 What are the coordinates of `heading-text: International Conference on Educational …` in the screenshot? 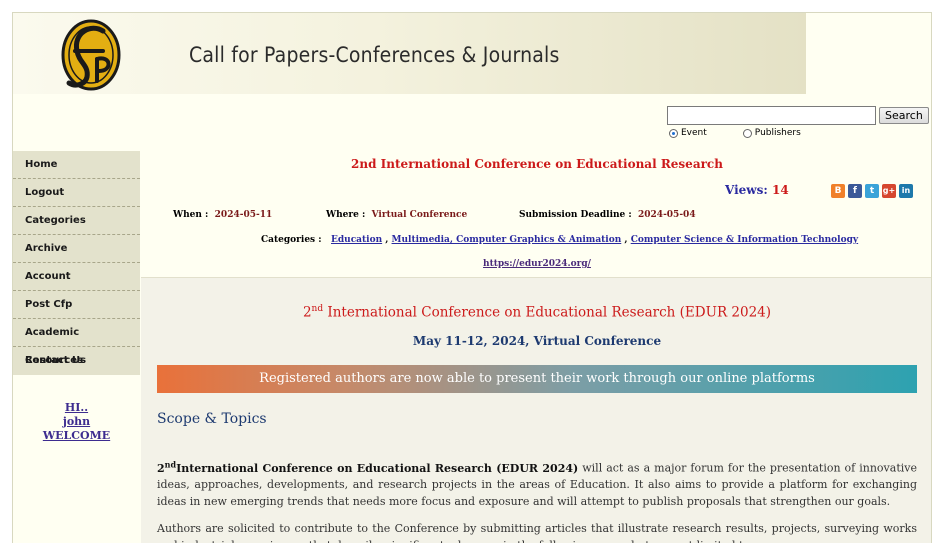 It's located at (547, 312).